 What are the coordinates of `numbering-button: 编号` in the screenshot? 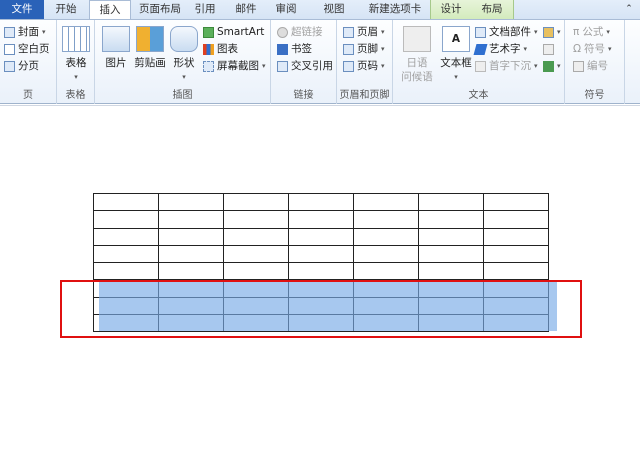 It's located at (590, 66).